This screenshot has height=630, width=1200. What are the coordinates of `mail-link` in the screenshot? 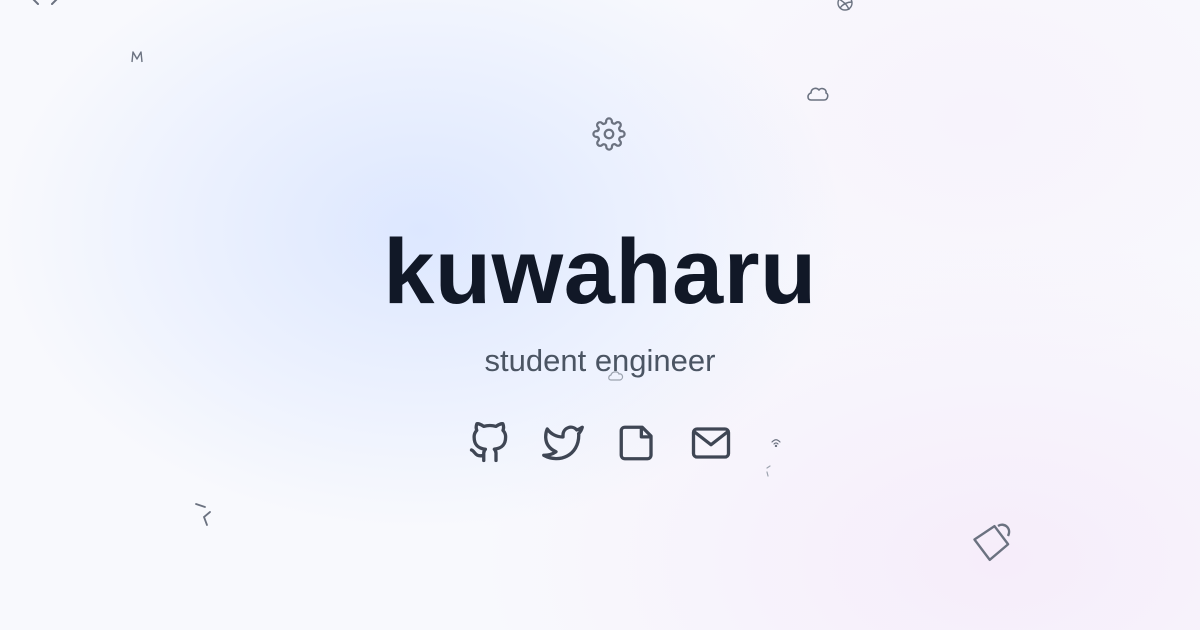 It's located at (711, 443).